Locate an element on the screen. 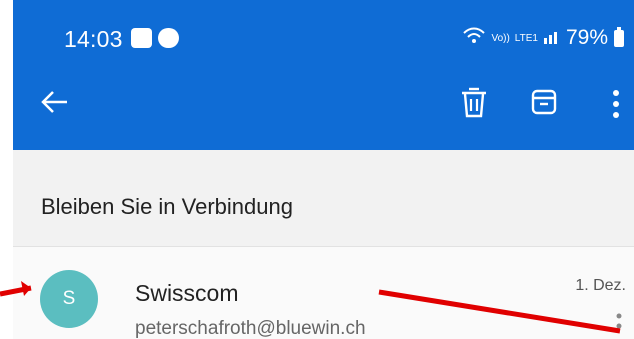  status-indicators: Vo)) LTE1 79% is located at coordinates (543, 38).